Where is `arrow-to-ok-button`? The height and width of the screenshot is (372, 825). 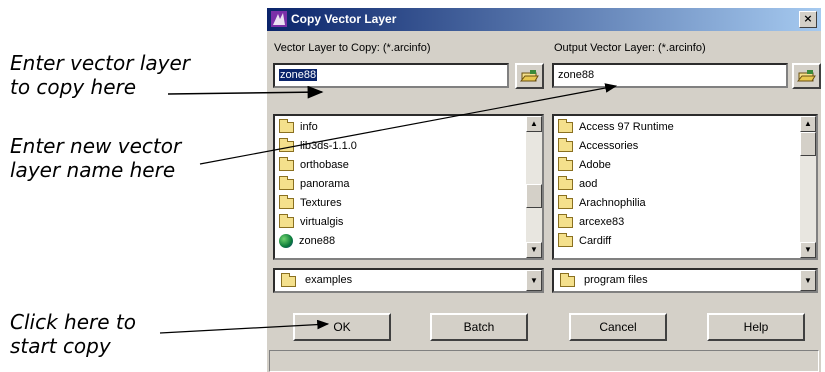
arrow-to-ok-button is located at coordinates (244, 326).